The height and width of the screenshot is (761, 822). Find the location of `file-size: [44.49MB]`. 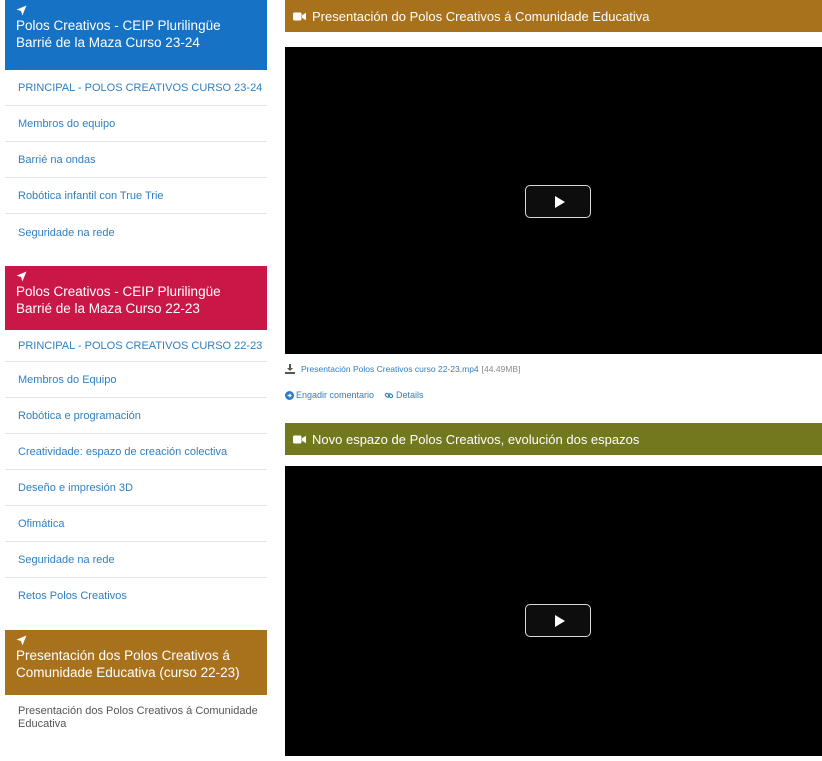

file-size: [44.49MB] is located at coordinates (501, 369).